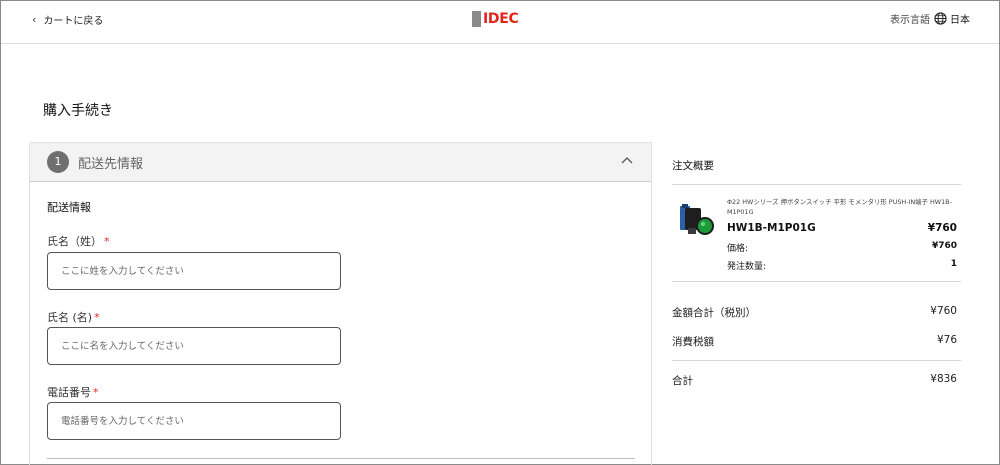 The image size is (1000, 465). What do you see at coordinates (944, 246) in the screenshot?
I see `price-value: ¥760` at bounding box center [944, 246].